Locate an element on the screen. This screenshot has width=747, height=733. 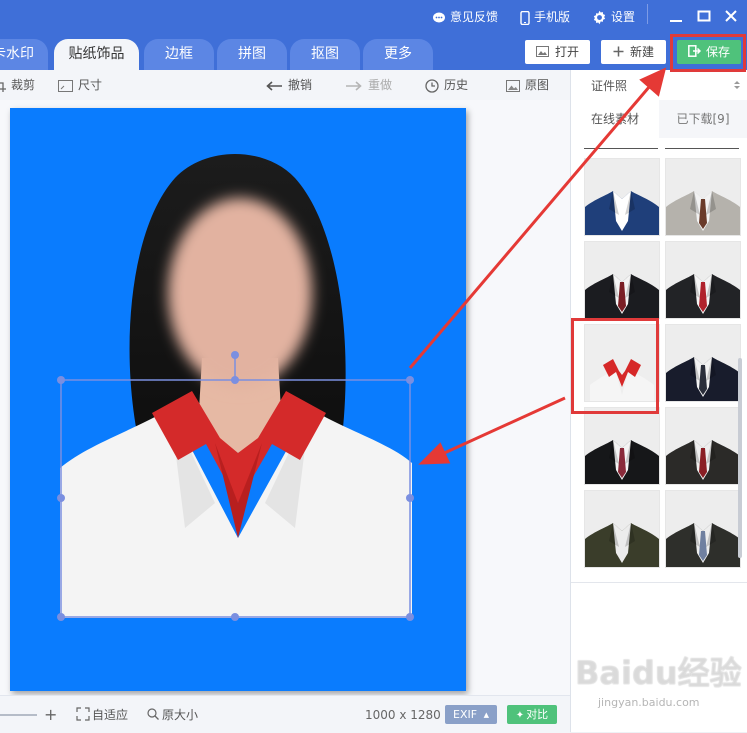
tab-label: 已下载[9] is located at coordinates (703, 119).